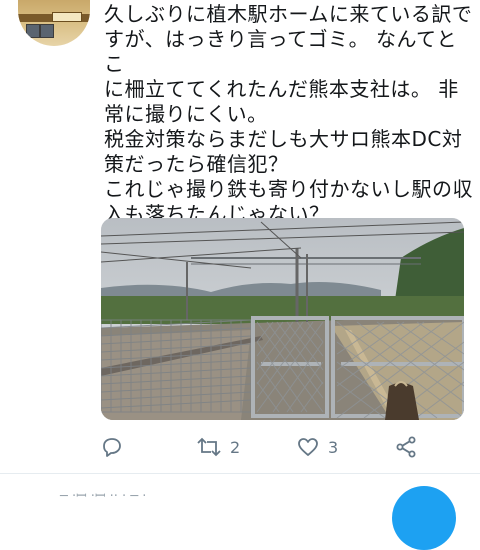 This screenshot has height=550, width=480. I want to click on tweet-line: 税金対策ならまだしも大サロ熊本DC対, so click(283, 139).